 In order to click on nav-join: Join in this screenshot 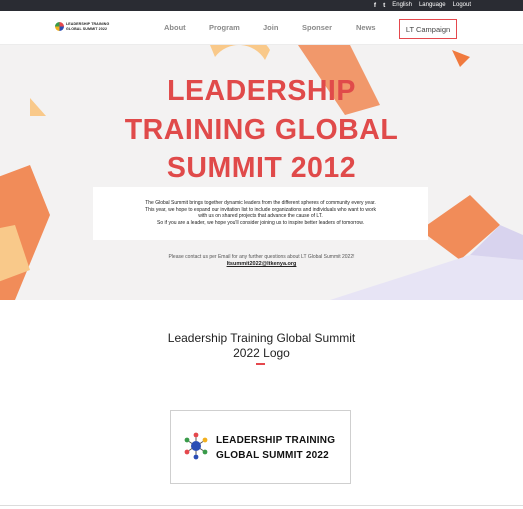, I will do `click(270, 27)`.